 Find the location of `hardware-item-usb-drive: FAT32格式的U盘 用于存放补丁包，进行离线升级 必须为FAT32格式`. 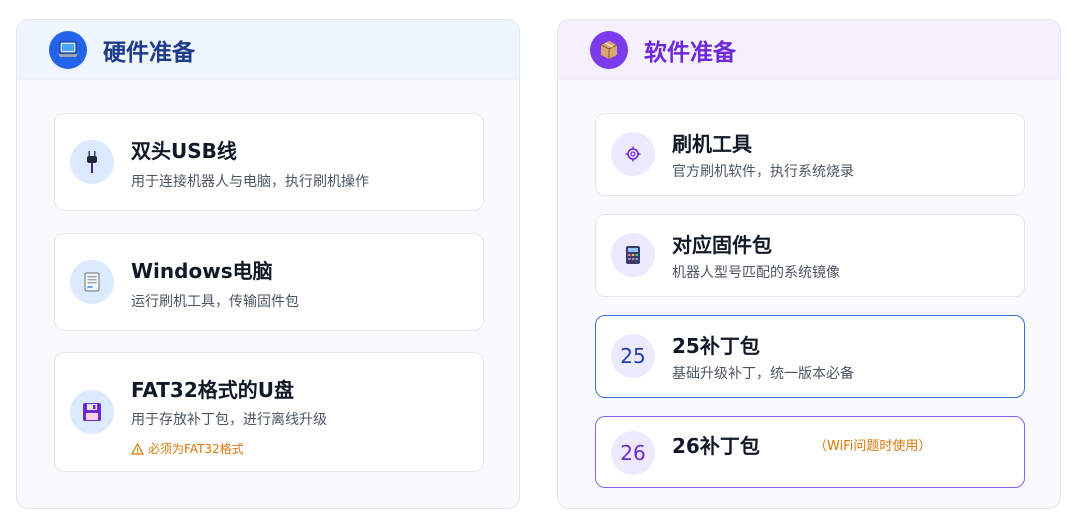

hardware-item-usb-drive: FAT32格式的U盘 用于存放补丁包，进行离线升级 必须为FAT32格式 is located at coordinates (269, 412).